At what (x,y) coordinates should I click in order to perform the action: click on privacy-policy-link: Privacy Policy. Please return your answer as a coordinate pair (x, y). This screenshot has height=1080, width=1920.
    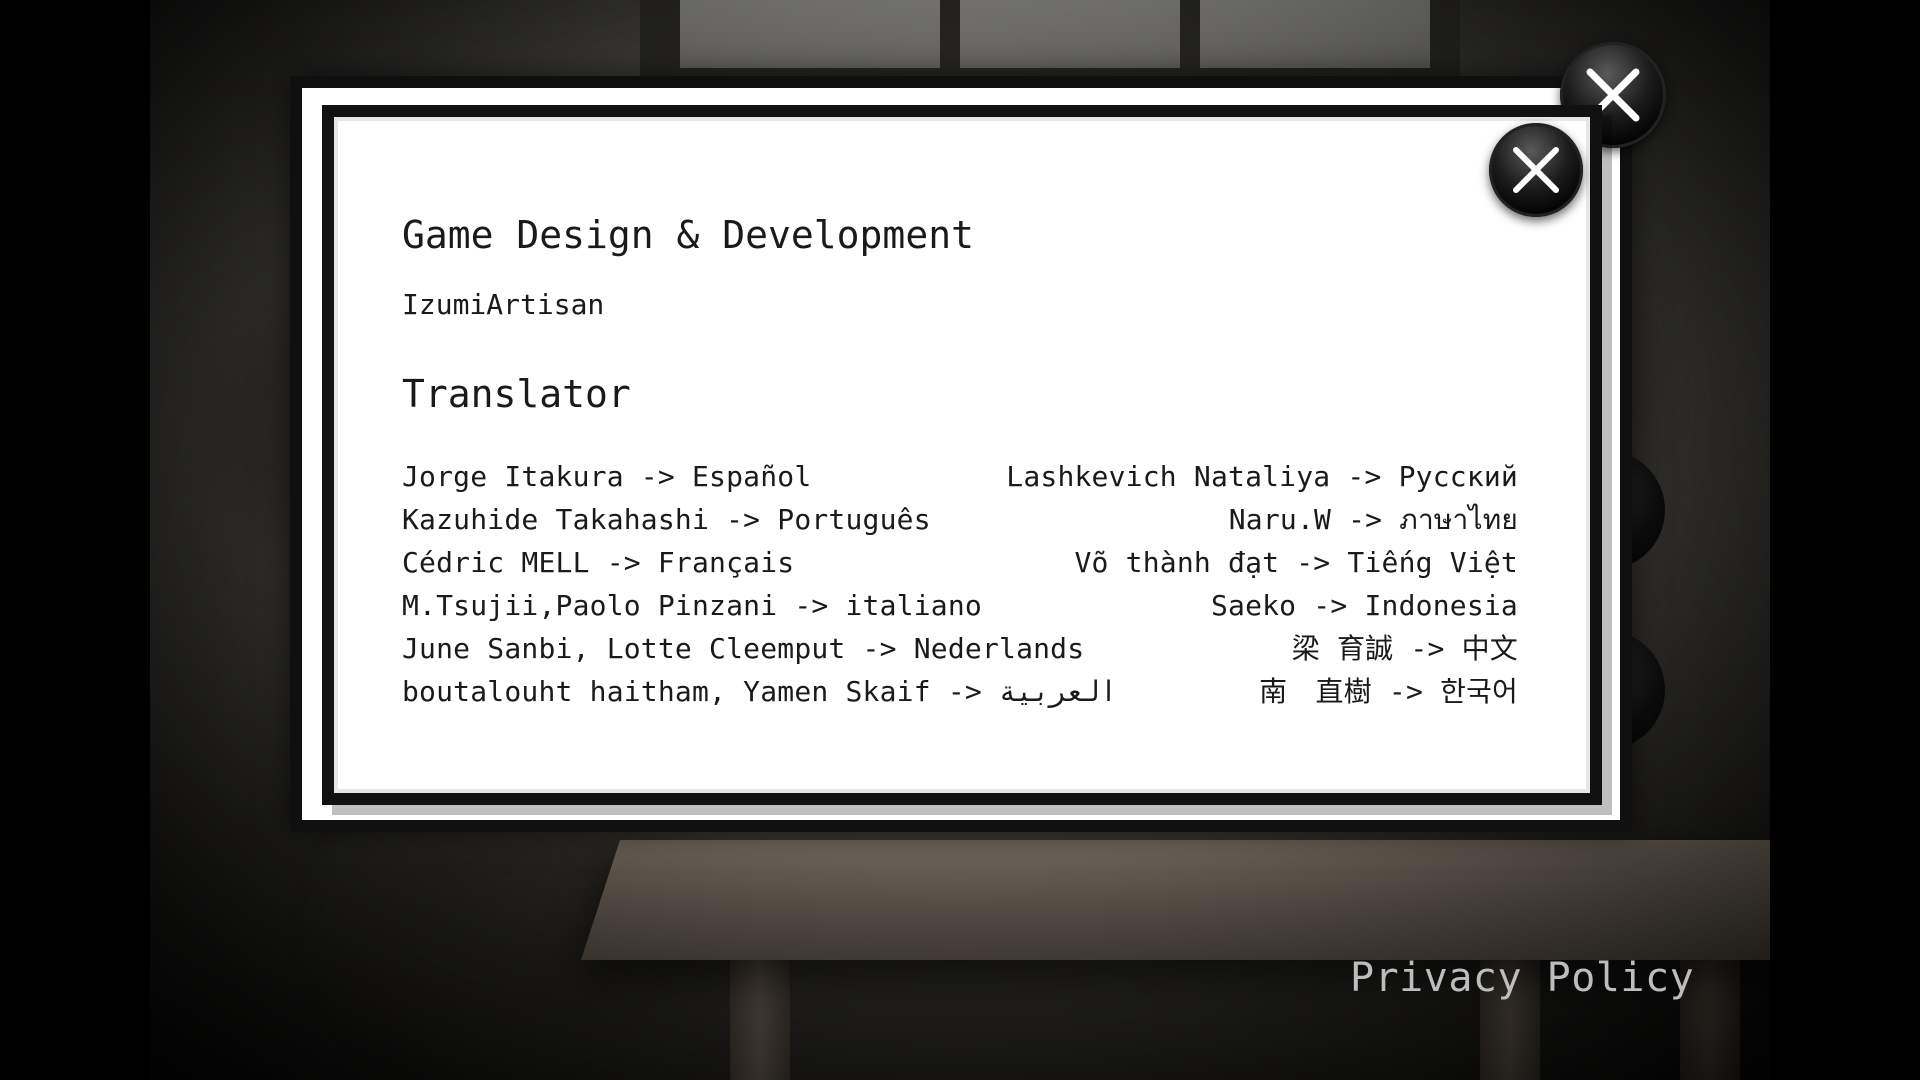
    Looking at the image, I should click on (1522, 978).